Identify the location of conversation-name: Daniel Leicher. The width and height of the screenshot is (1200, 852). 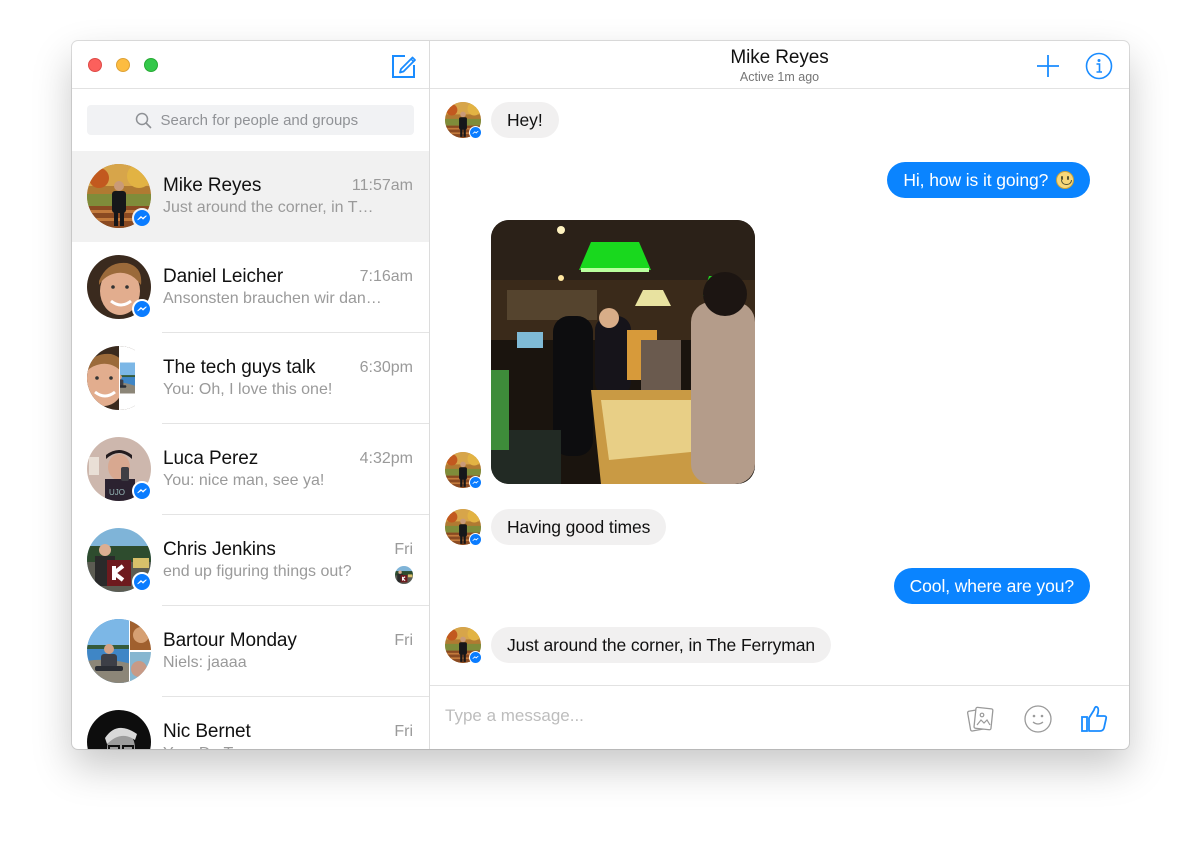
(223, 276).